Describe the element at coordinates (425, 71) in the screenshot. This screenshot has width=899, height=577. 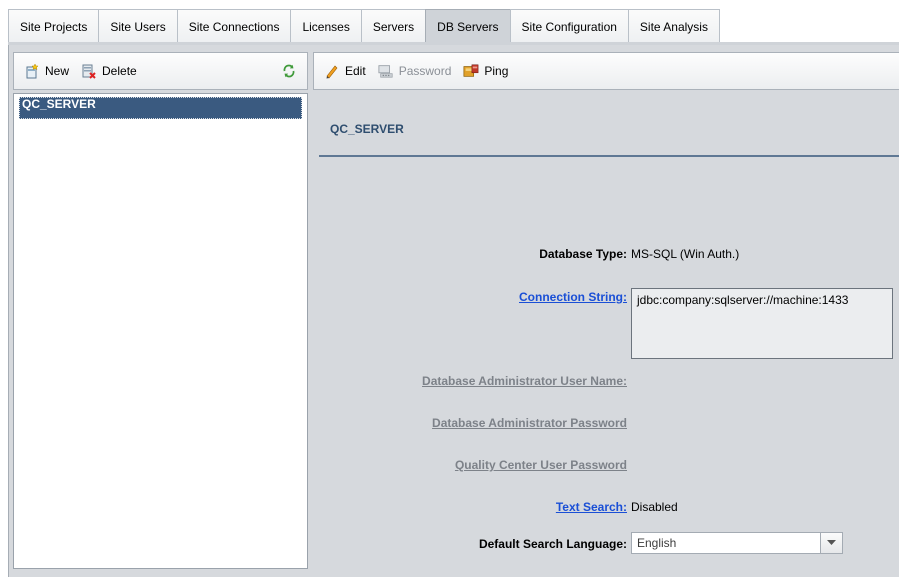
I see `password-button-label: Password` at that location.